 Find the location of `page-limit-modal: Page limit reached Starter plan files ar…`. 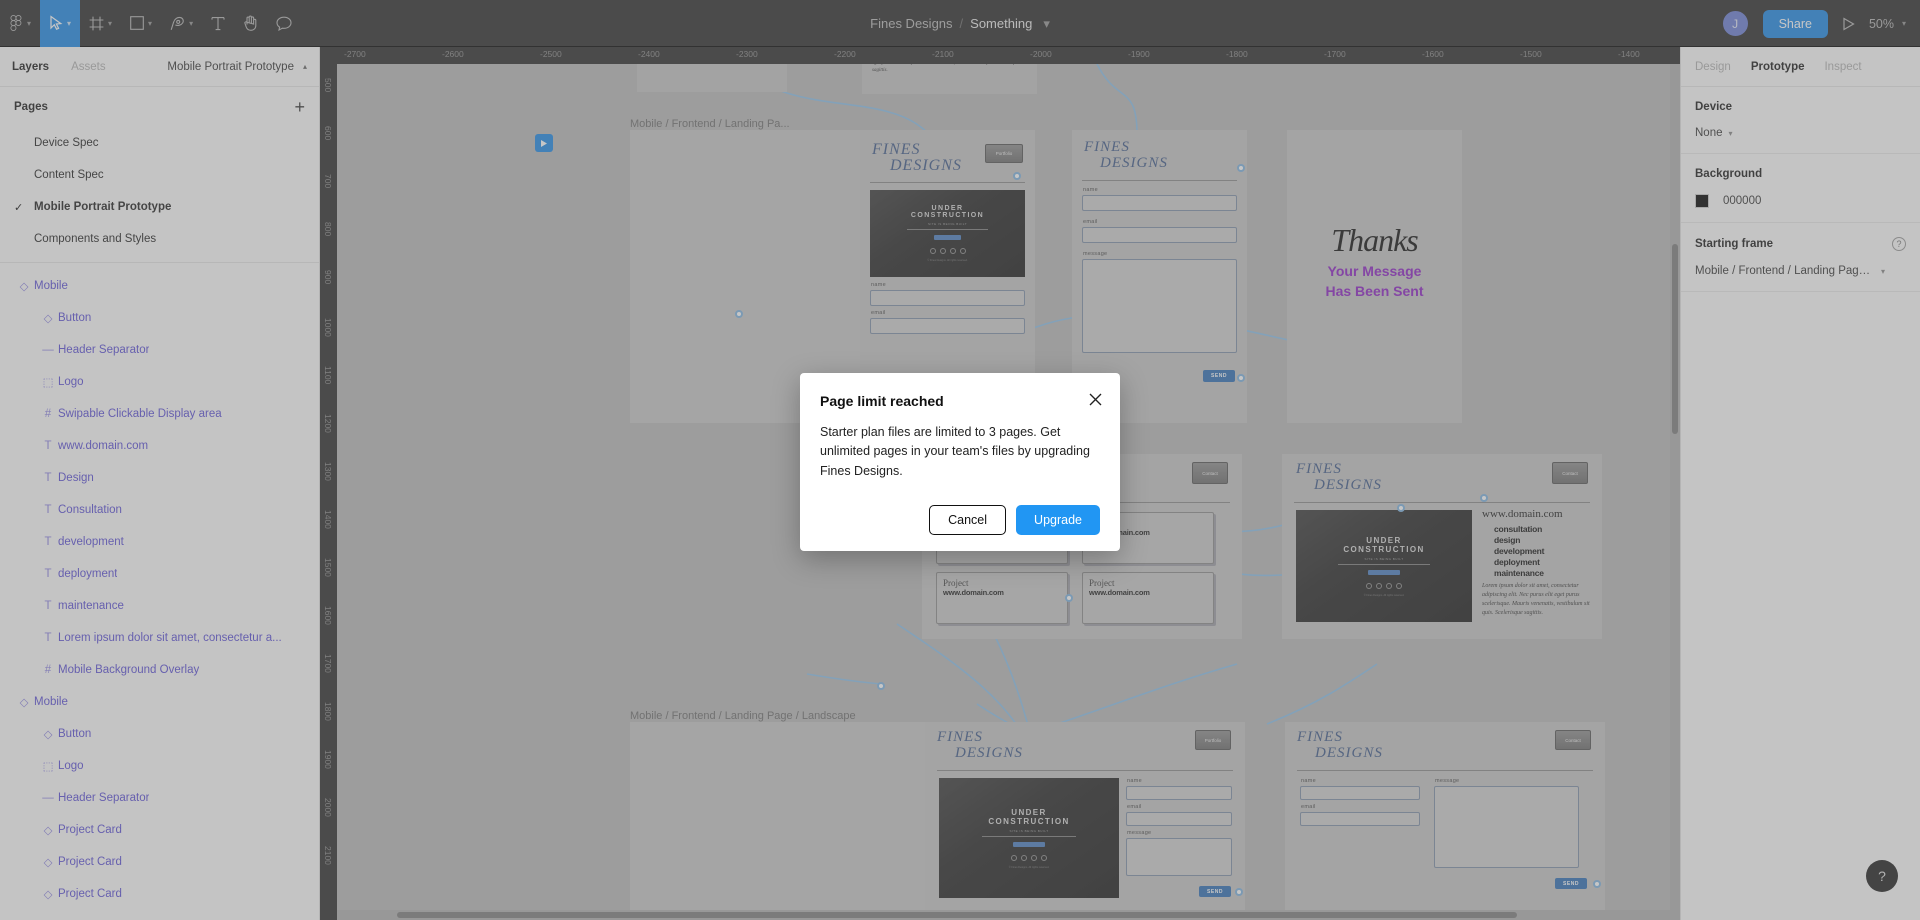

page-limit-modal: Page limit reached Starter plan files ar… is located at coordinates (960, 462).